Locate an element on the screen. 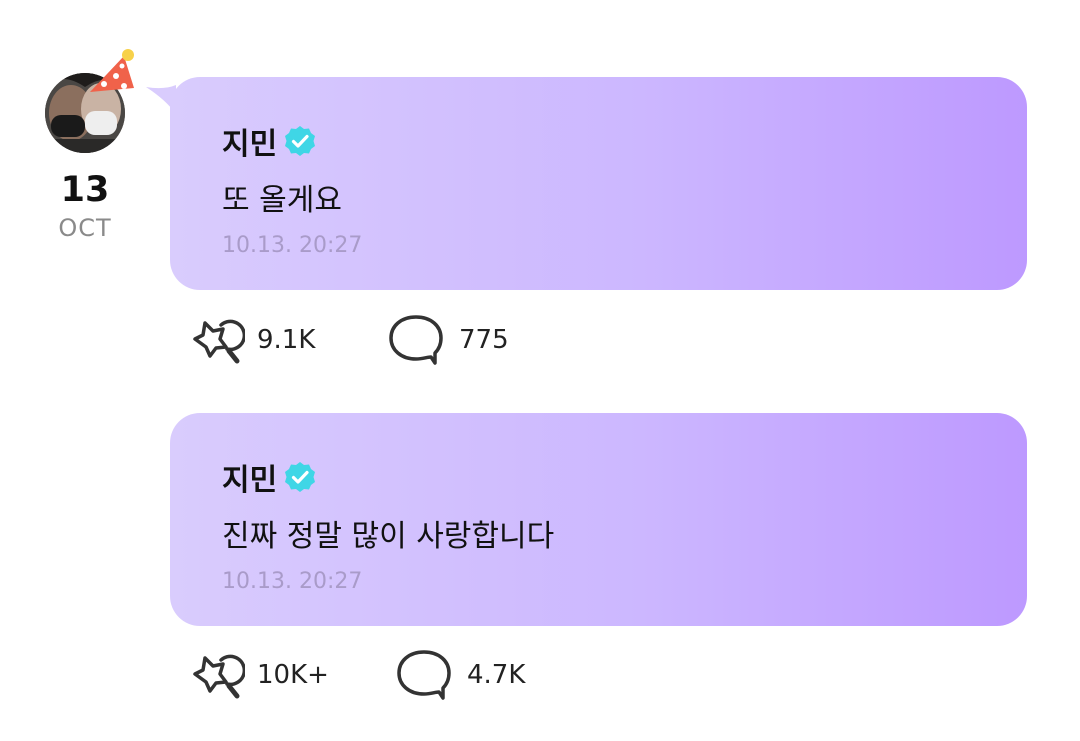  comment-button: 775 is located at coordinates (447, 340).